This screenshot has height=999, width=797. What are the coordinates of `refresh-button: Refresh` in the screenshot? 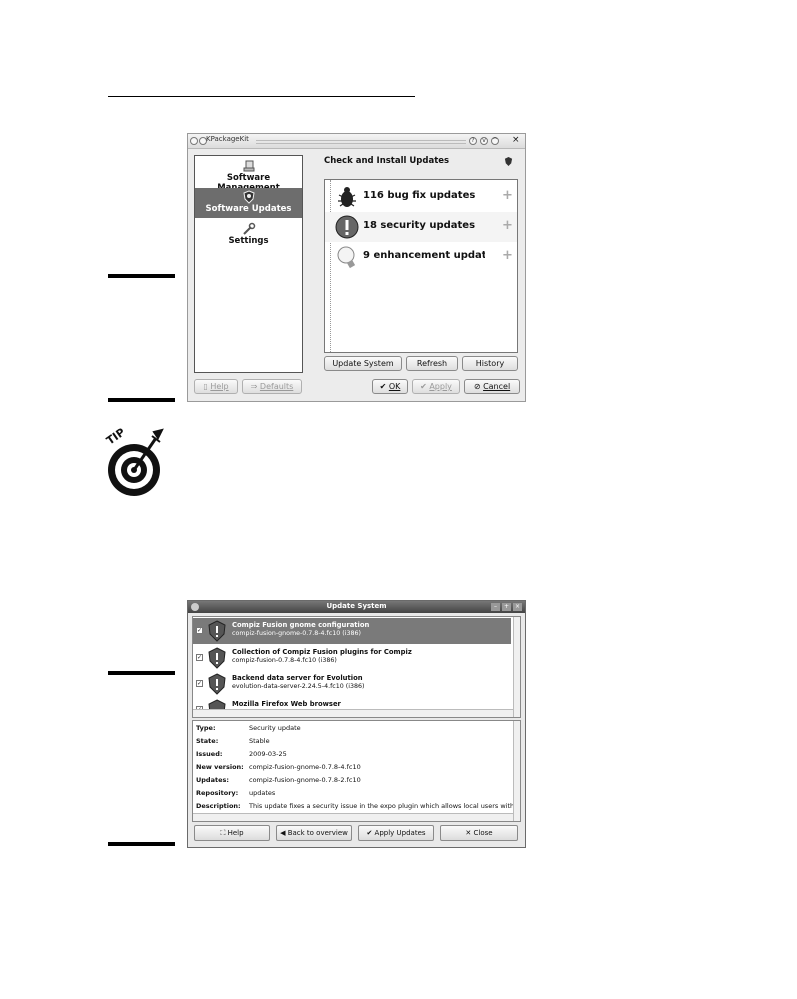 It's located at (432, 363).